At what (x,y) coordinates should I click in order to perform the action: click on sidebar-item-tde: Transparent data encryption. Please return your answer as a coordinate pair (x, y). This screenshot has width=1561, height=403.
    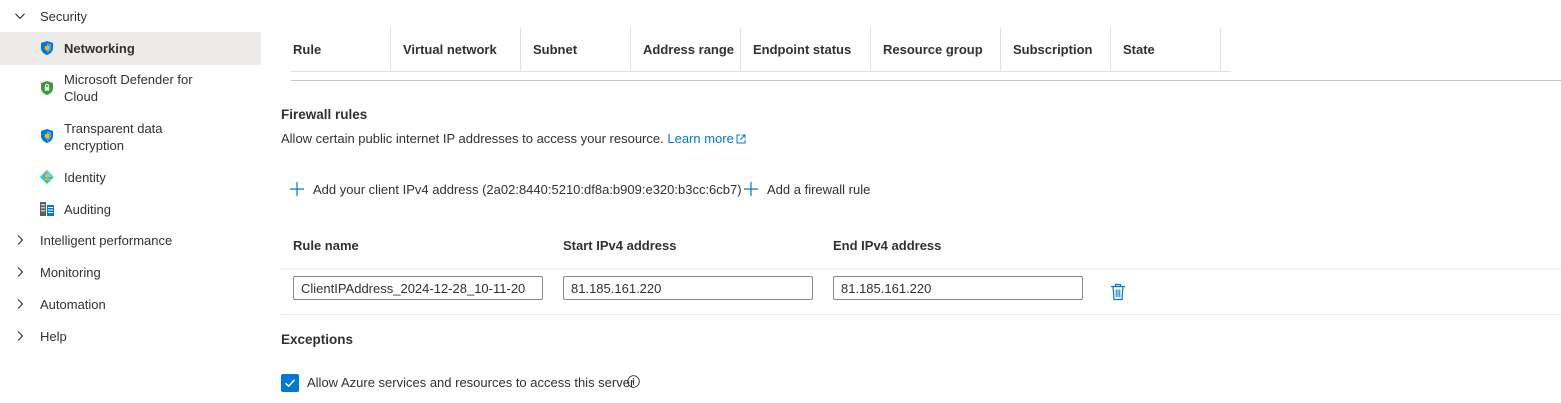
    Looking at the image, I should click on (130, 136).